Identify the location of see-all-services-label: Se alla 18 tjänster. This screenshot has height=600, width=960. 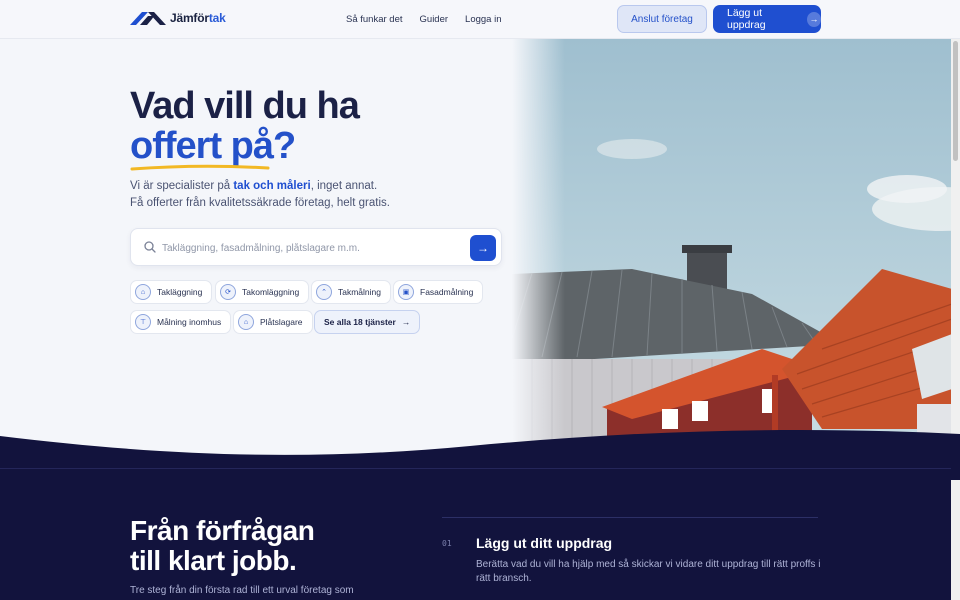
(360, 322).